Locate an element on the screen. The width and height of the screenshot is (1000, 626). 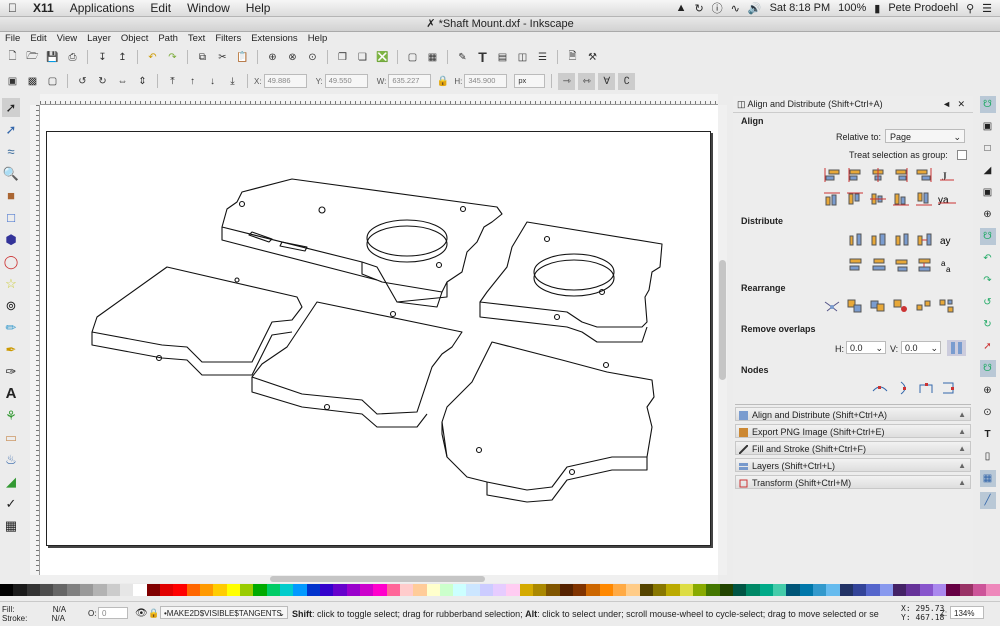
menu-layer: Layer is located at coordinates (99, 38).